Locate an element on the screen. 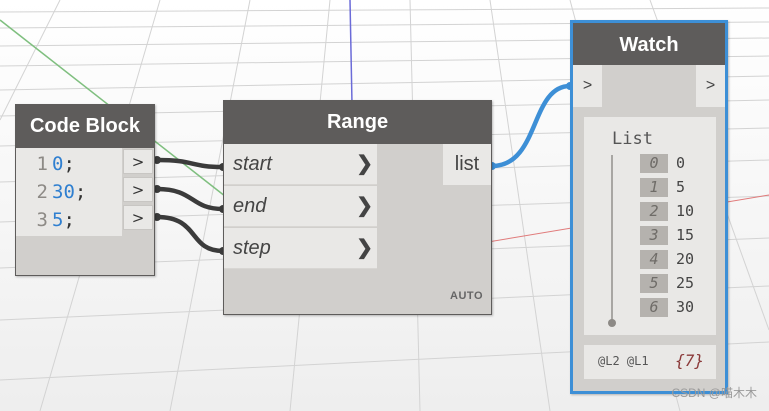 The image size is (769, 411). code-editor: 1 0; 2 30; 3 5; is located at coordinates (69, 192).